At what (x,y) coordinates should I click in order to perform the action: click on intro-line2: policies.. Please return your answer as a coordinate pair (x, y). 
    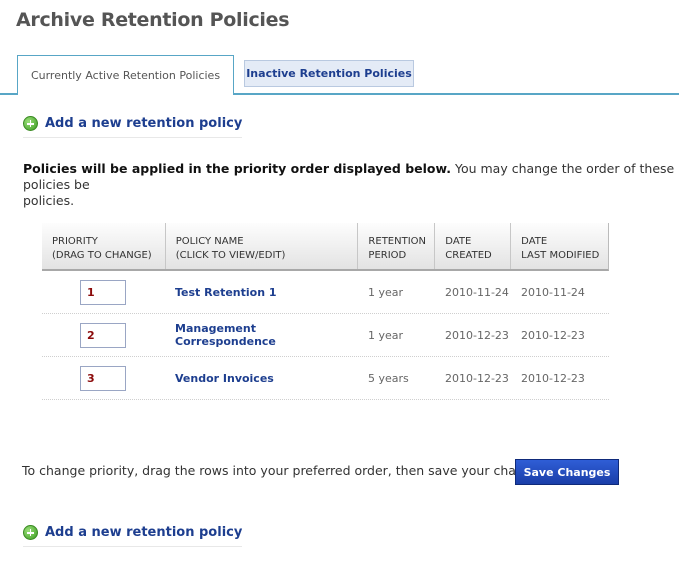
    Looking at the image, I should click on (49, 200).